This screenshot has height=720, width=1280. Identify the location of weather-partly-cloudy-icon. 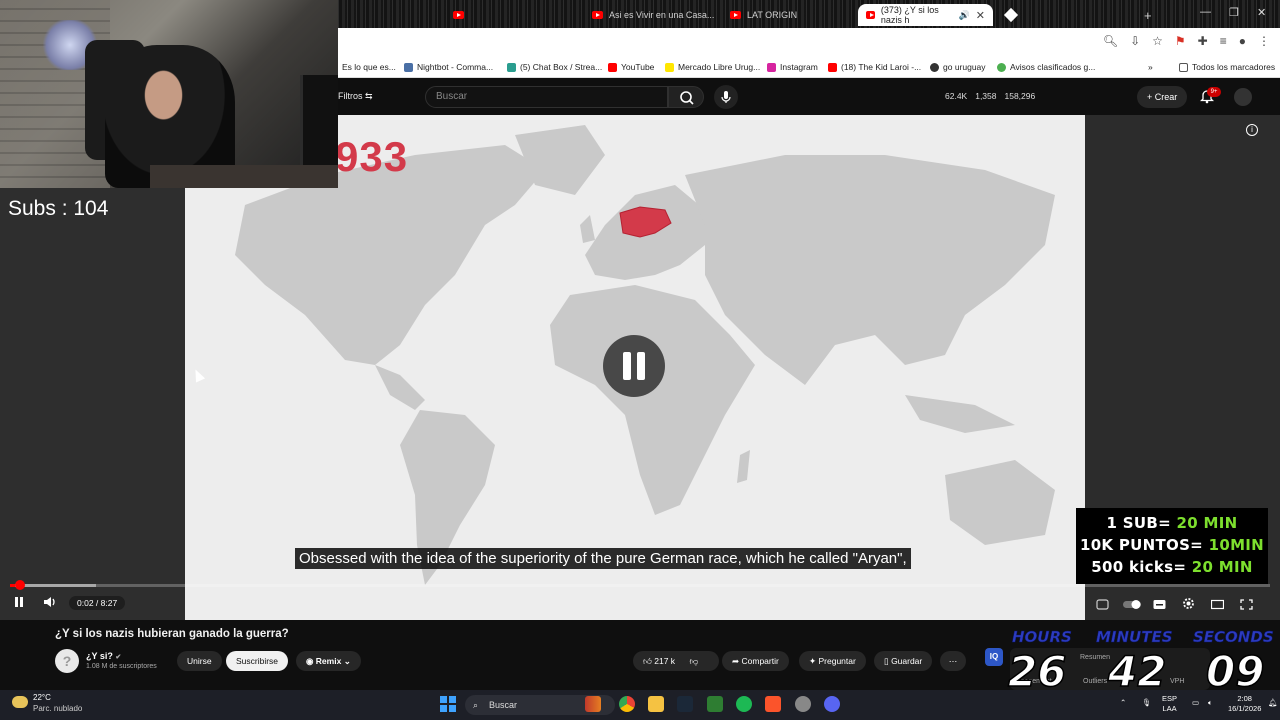
(20, 702).